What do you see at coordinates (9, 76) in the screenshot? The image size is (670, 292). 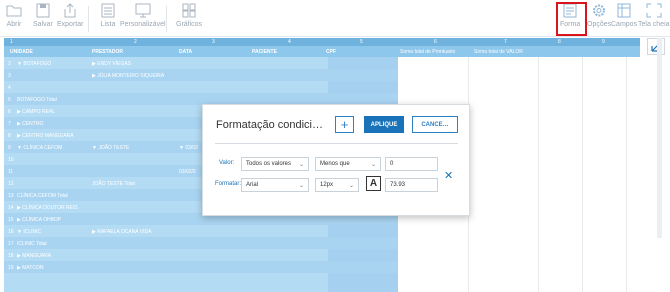 I see `row-number: 3` at bounding box center [9, 76].